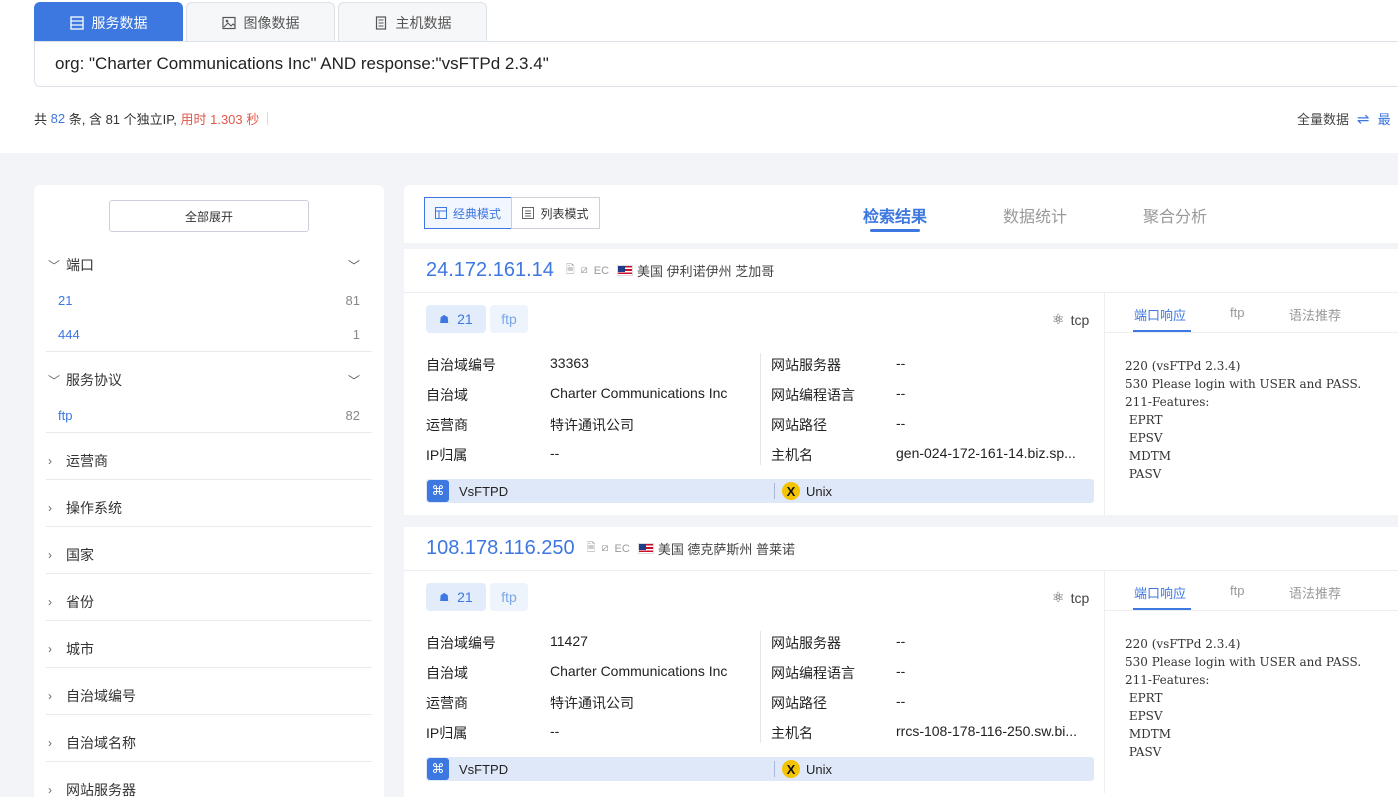  I want to click on stats-prefix: 共, so click(41, 119).